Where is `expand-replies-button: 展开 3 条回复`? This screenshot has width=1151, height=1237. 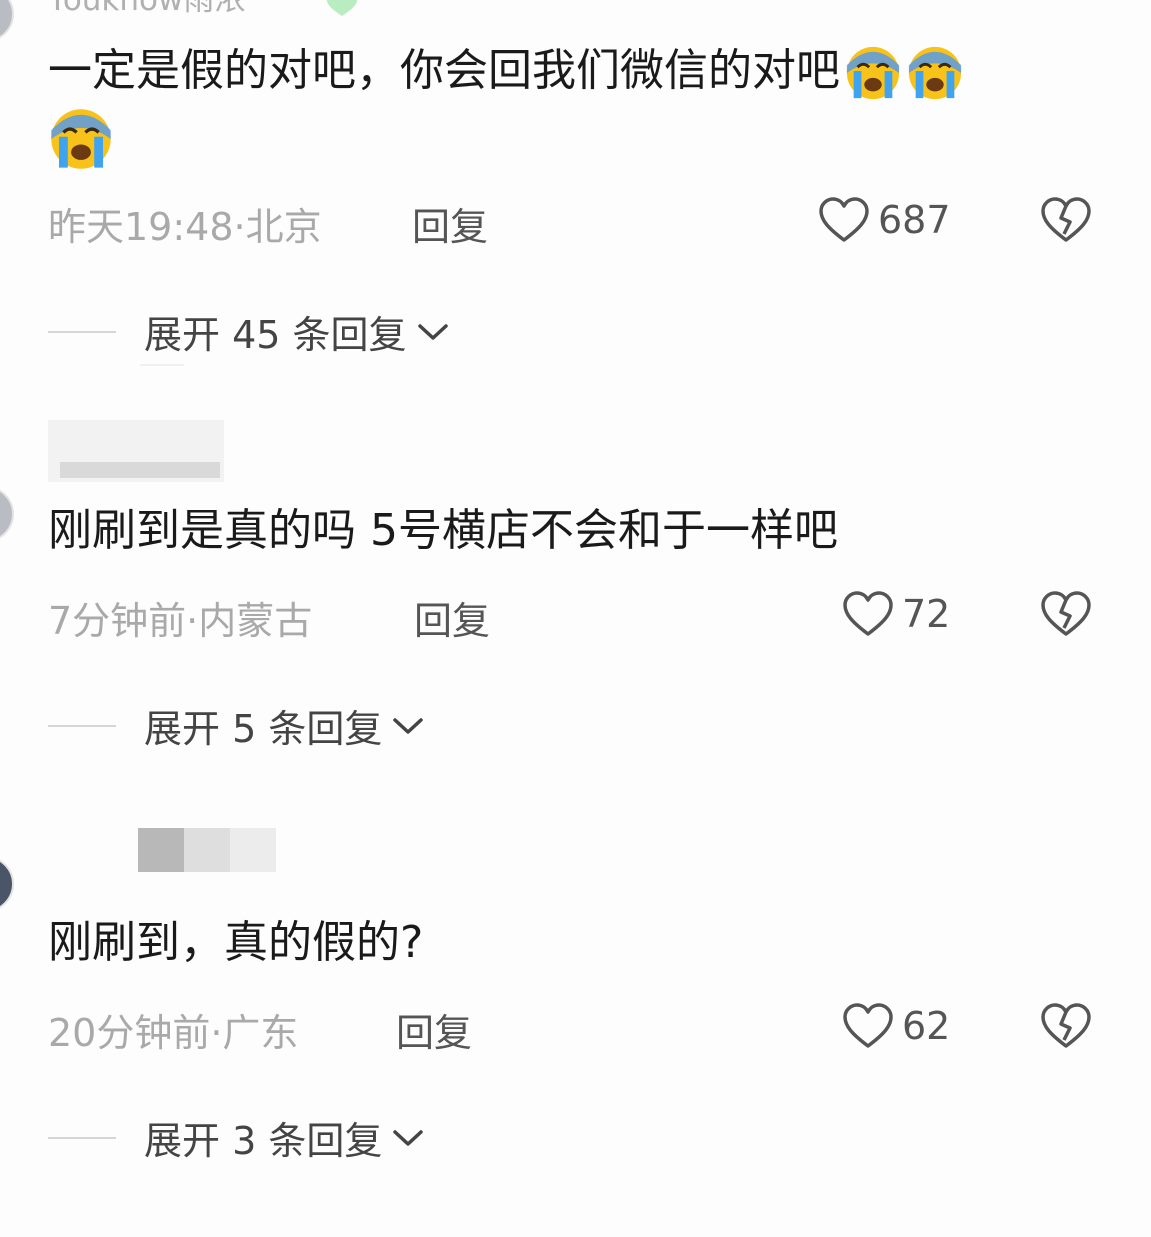 expand-replies-button: 展开 3 条回复 is located at coordinates (237, 1137).